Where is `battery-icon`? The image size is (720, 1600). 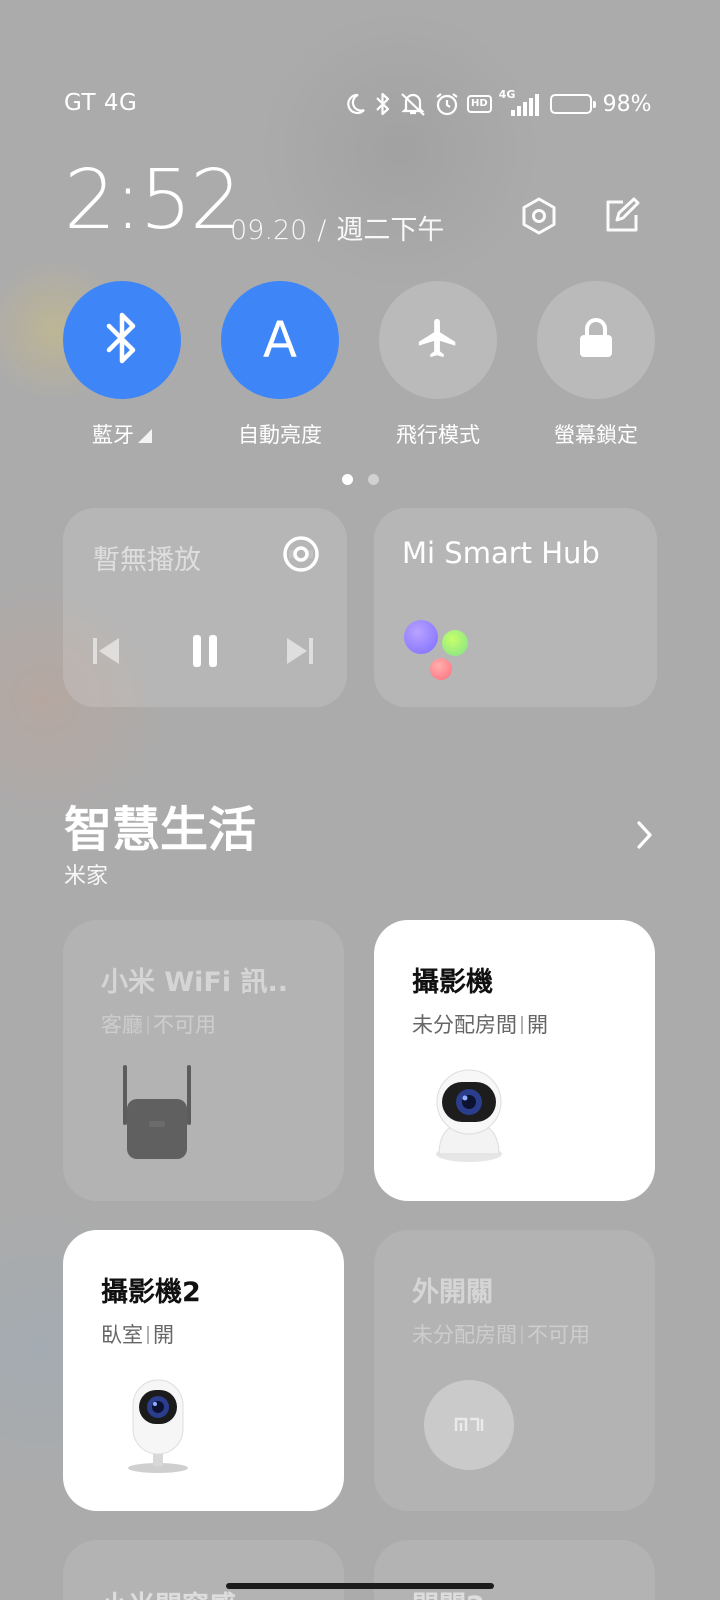 battery-icon is located at coordinates (572, 104).